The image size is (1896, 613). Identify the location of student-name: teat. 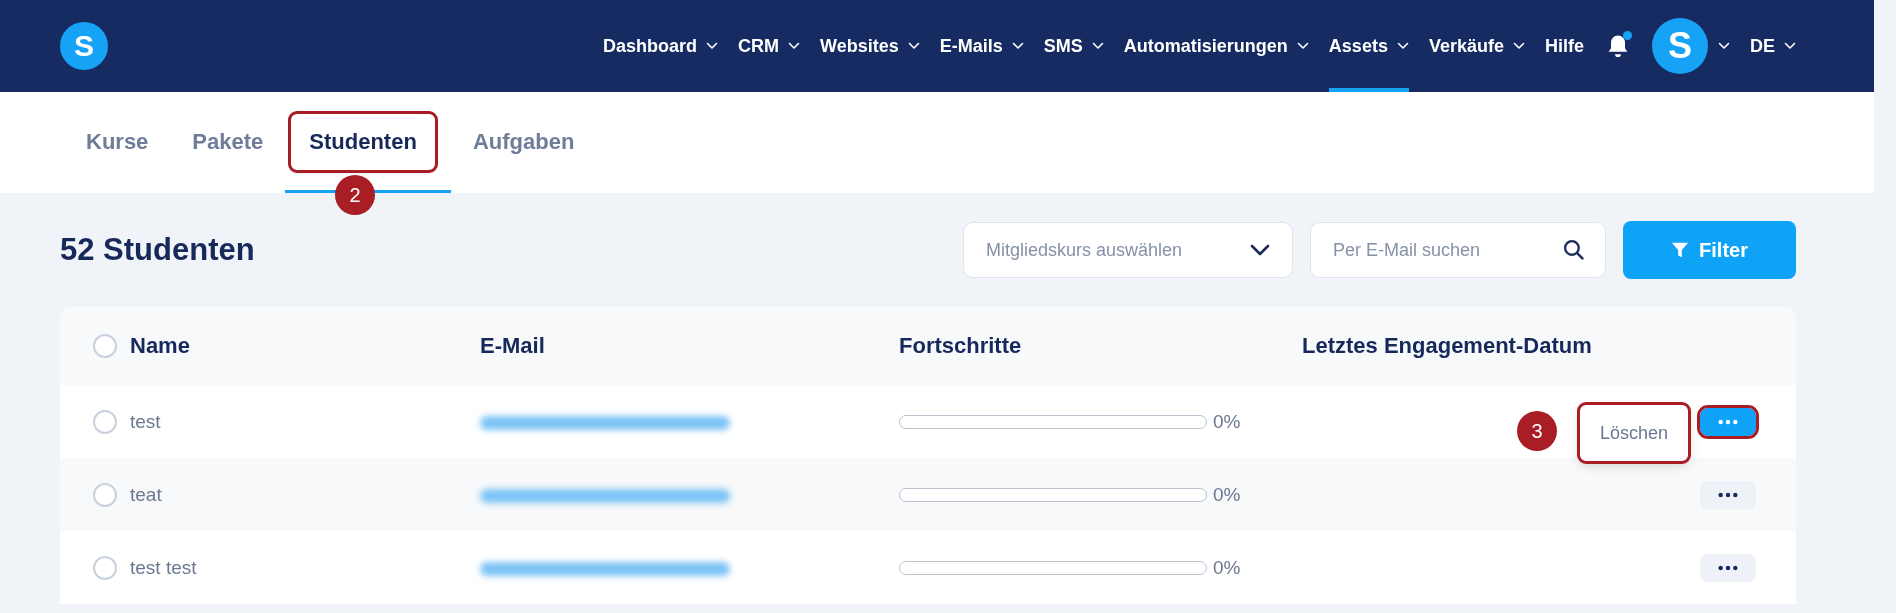
(146, 494).